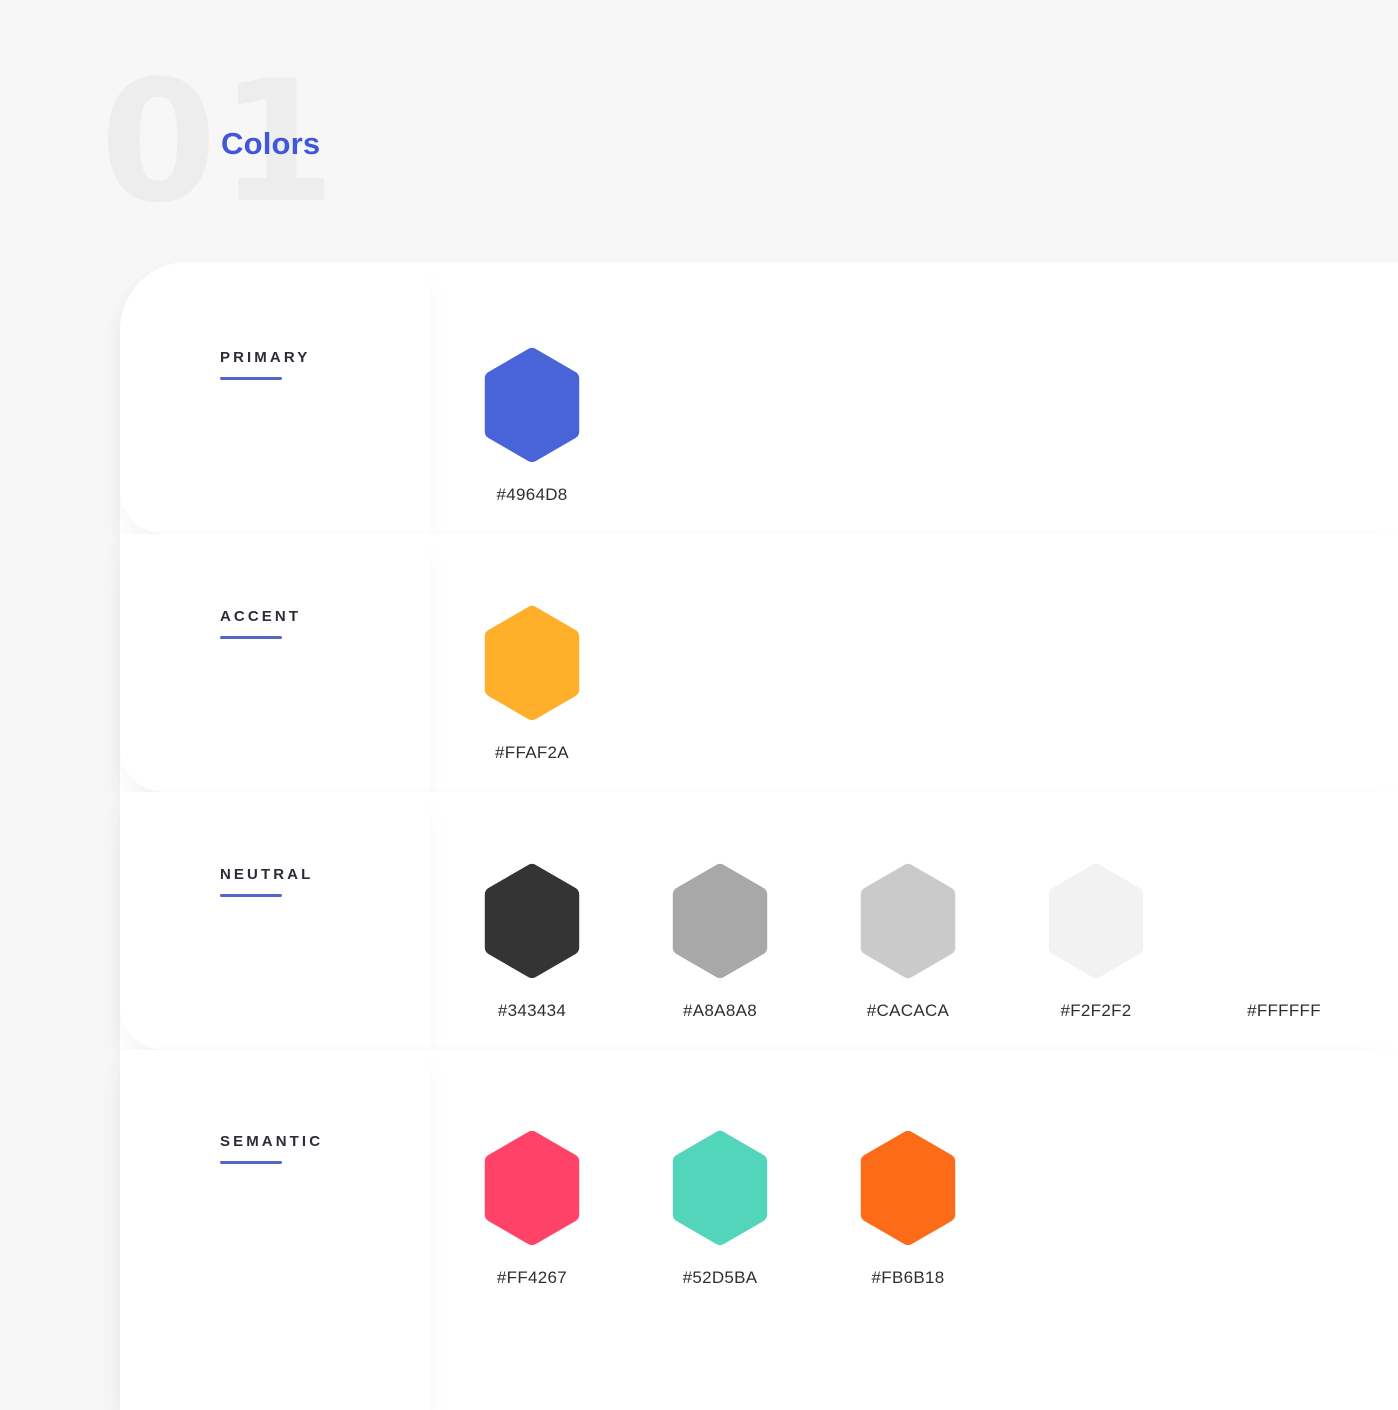  What do you see at coordinates (275, 398) in the screenshot?
I see `primary-step` at bounding box center [275, 398].